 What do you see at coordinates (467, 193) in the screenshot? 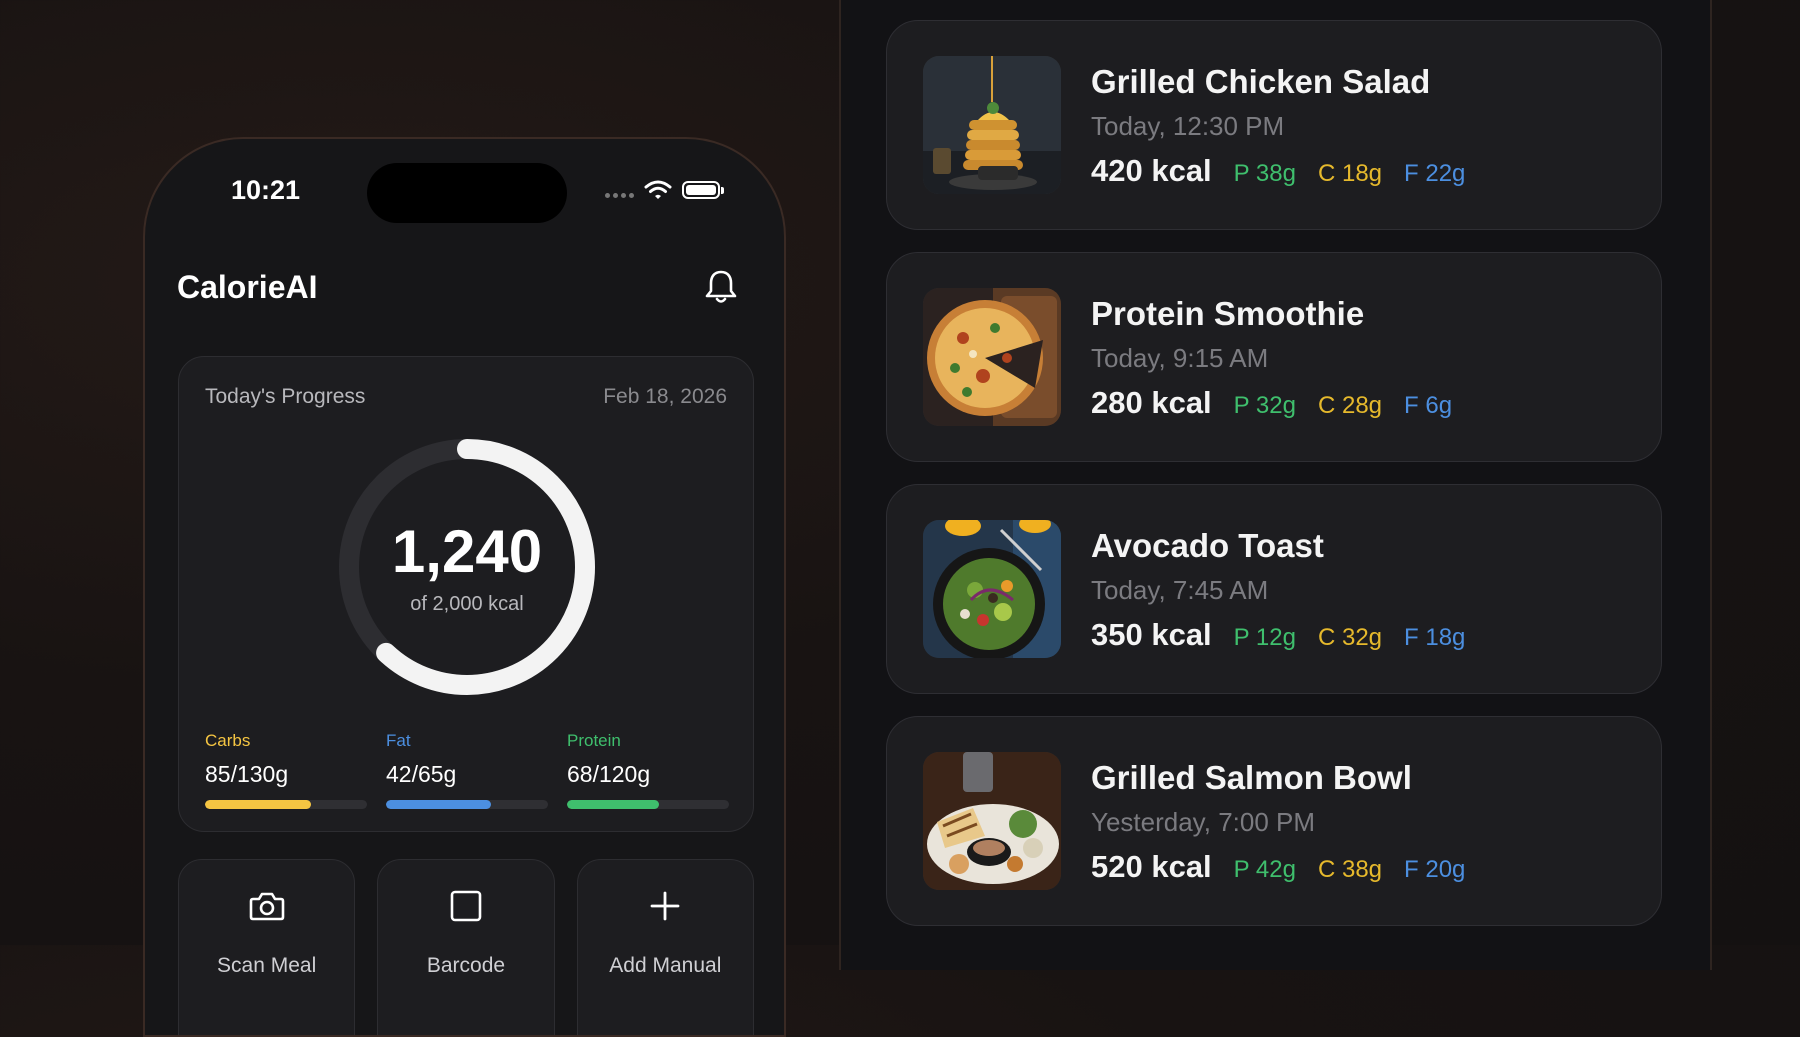
I see `dynamic-island` at bounding box center [467, 193].